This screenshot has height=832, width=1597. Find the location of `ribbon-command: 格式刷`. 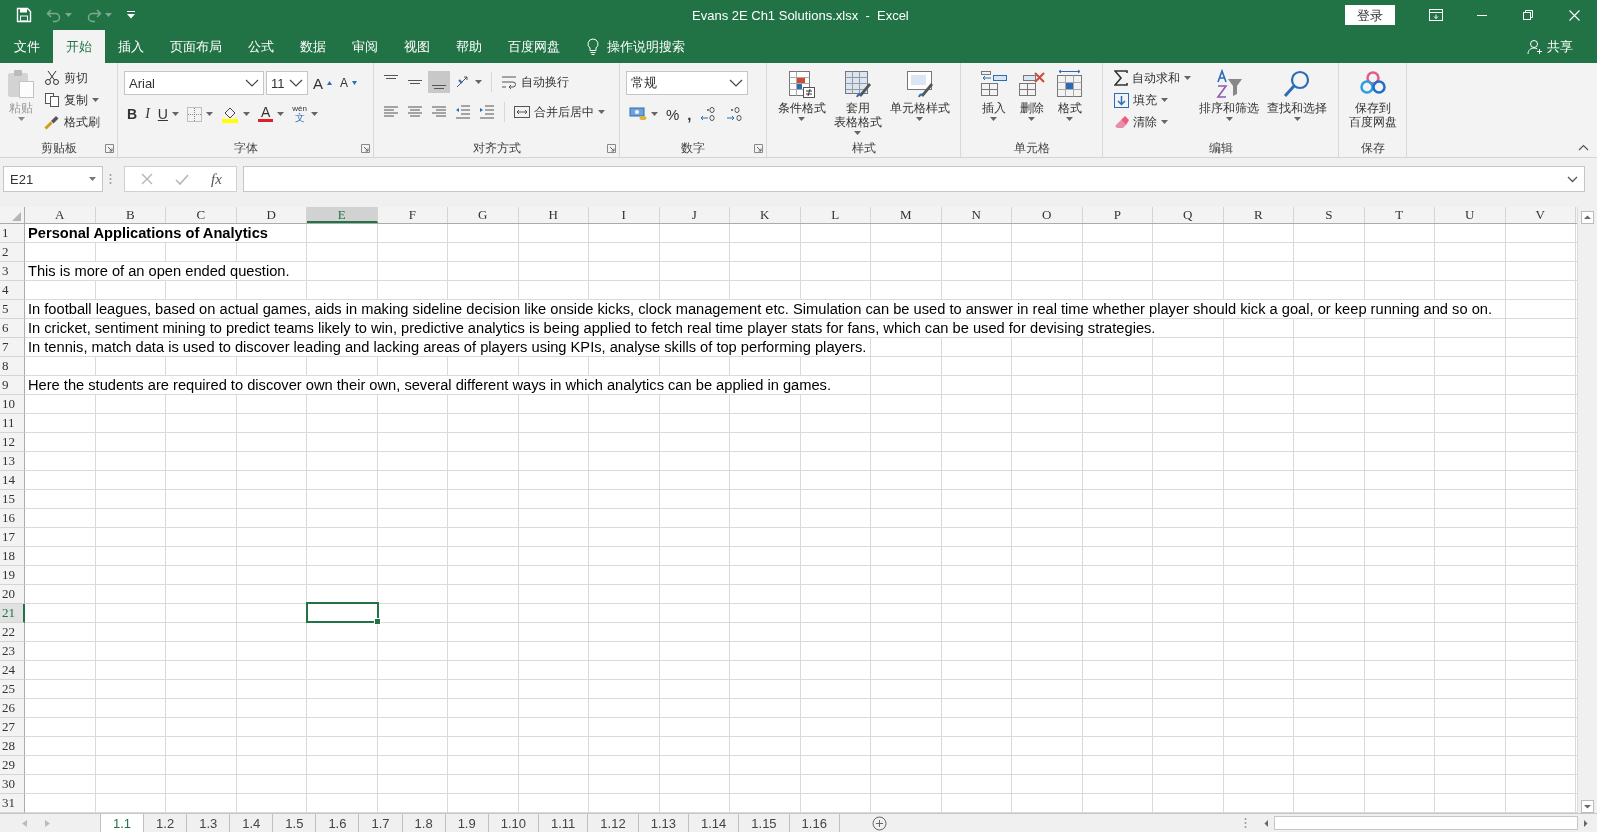

ribbon-command: 格式刷 is located at coordinates (72, 122).